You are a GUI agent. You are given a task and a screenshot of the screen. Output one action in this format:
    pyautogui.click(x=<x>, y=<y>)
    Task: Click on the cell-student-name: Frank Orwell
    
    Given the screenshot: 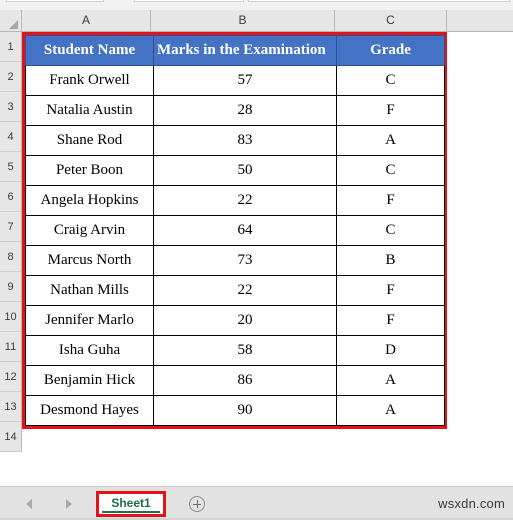 What is the action you would take?
    pyautogui.click(x=89, y=80)
    